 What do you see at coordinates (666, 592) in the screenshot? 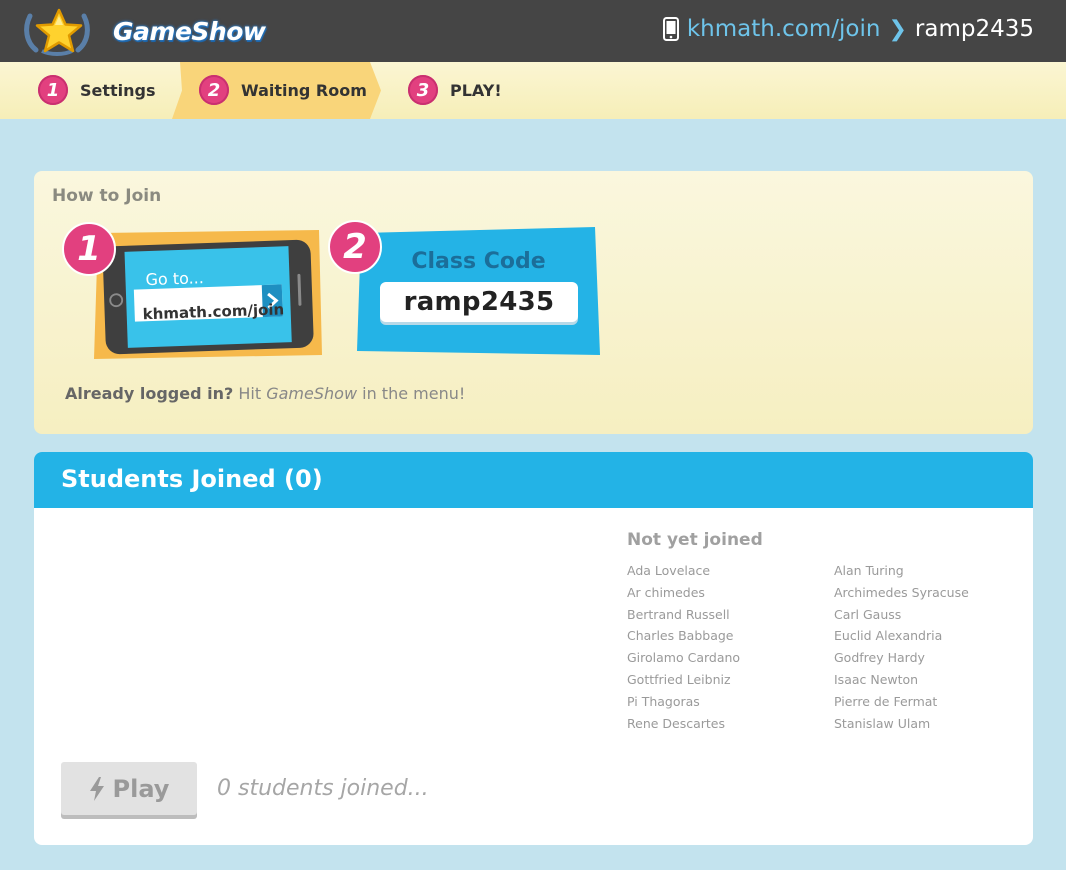
I see `list-item: Ar chimedes` at bounding box center [666, 592].